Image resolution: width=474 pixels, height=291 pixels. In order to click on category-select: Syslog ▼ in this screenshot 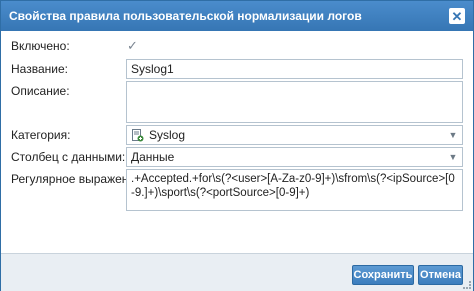, I will do `click(294, 135)`.